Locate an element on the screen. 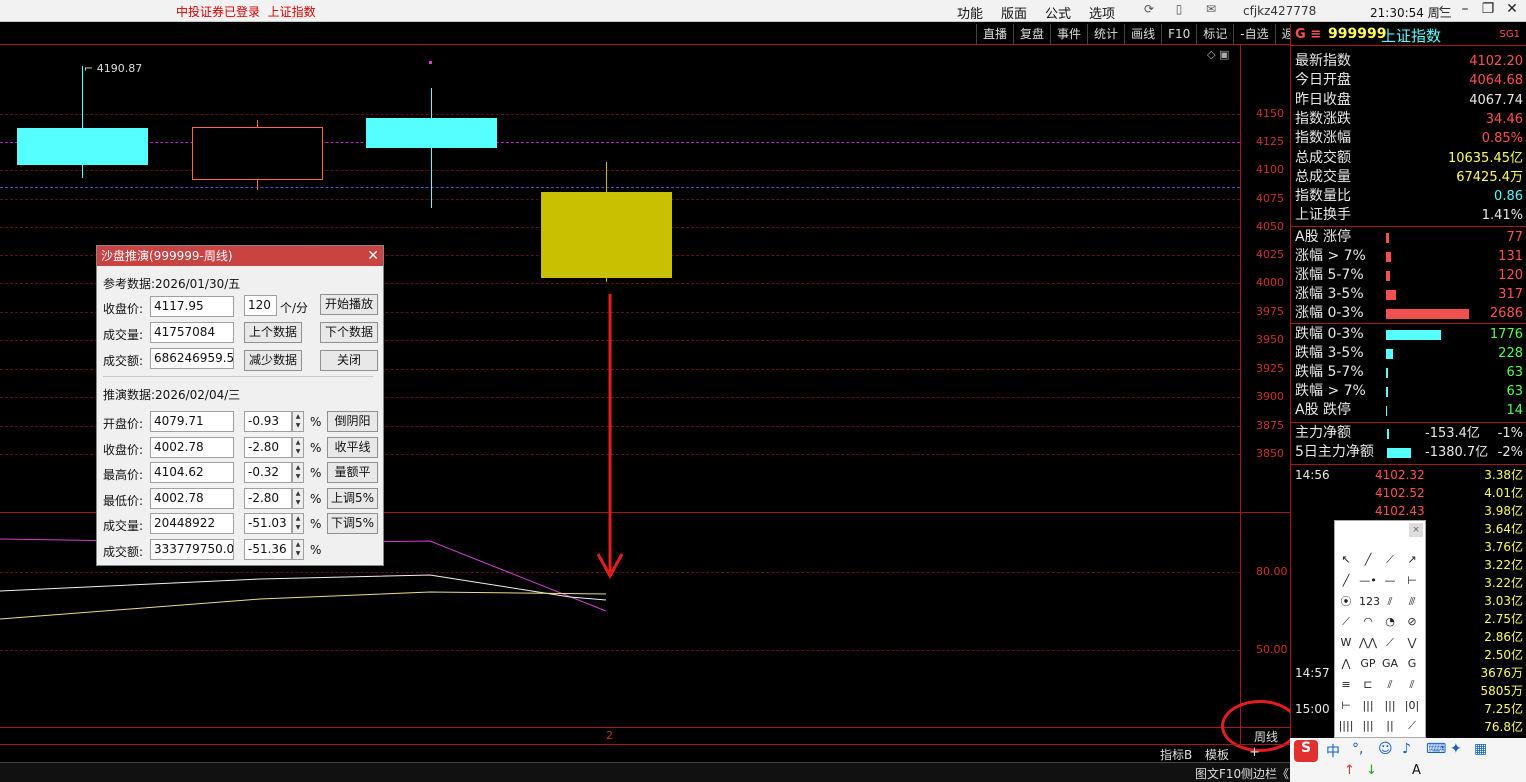  sim-row-action-button: 收平线 is located at coordinates (352, 447).